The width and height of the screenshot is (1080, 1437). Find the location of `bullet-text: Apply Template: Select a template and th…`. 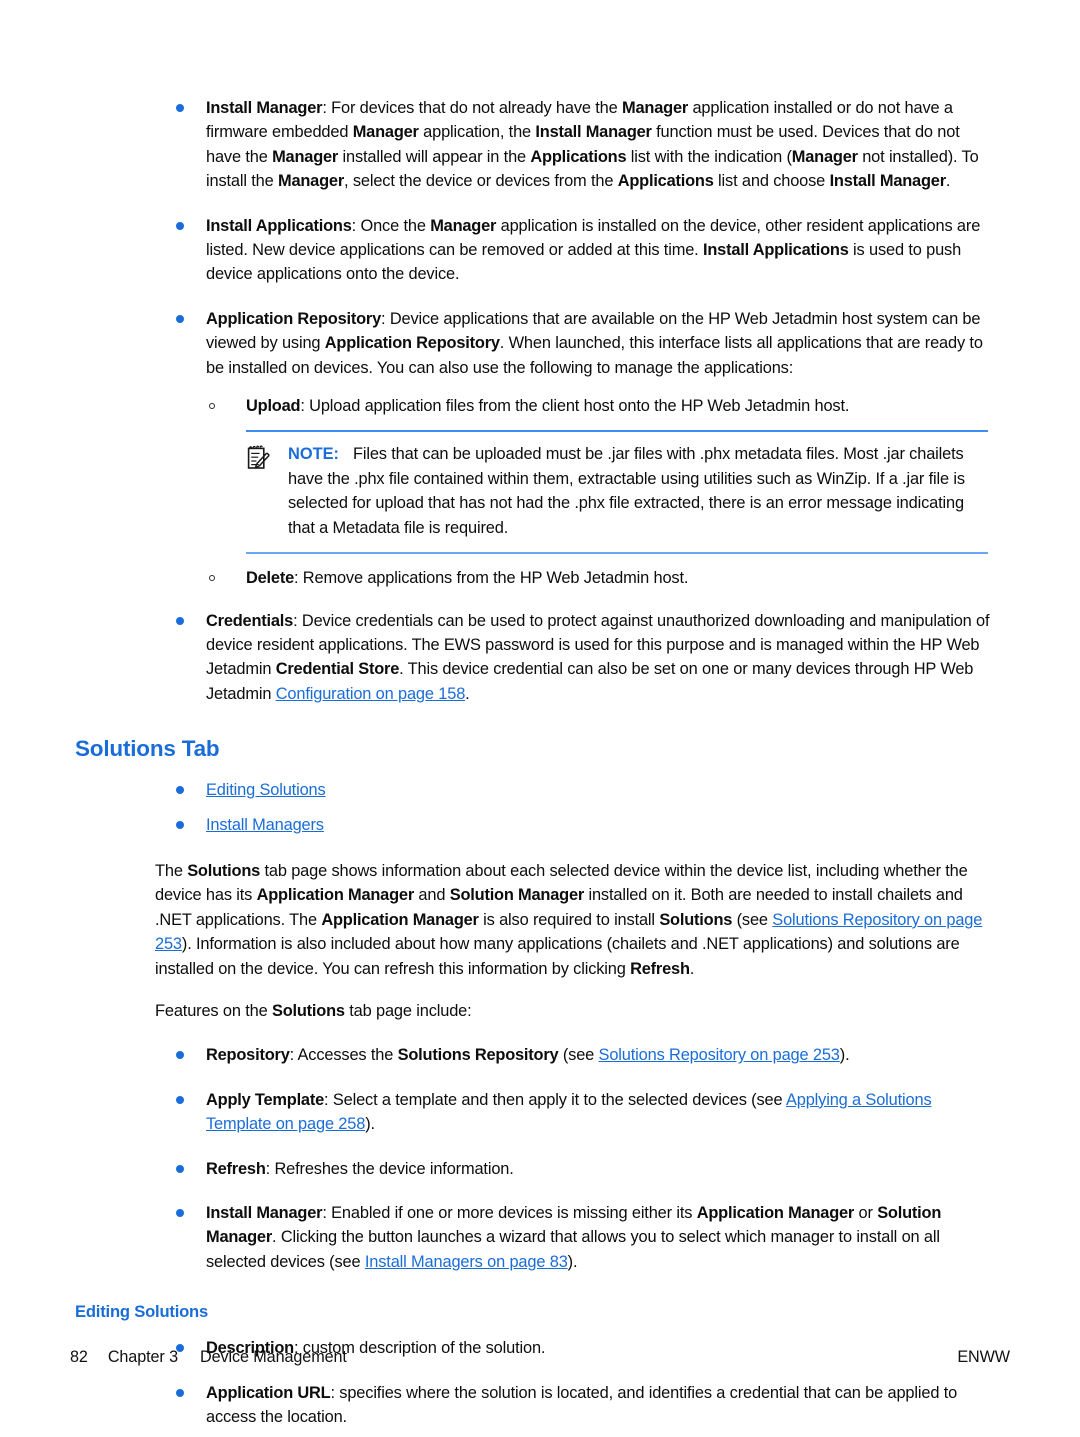

bullet-text: Apply Template: Select a template and th… is located at coordinates (569, 1112).